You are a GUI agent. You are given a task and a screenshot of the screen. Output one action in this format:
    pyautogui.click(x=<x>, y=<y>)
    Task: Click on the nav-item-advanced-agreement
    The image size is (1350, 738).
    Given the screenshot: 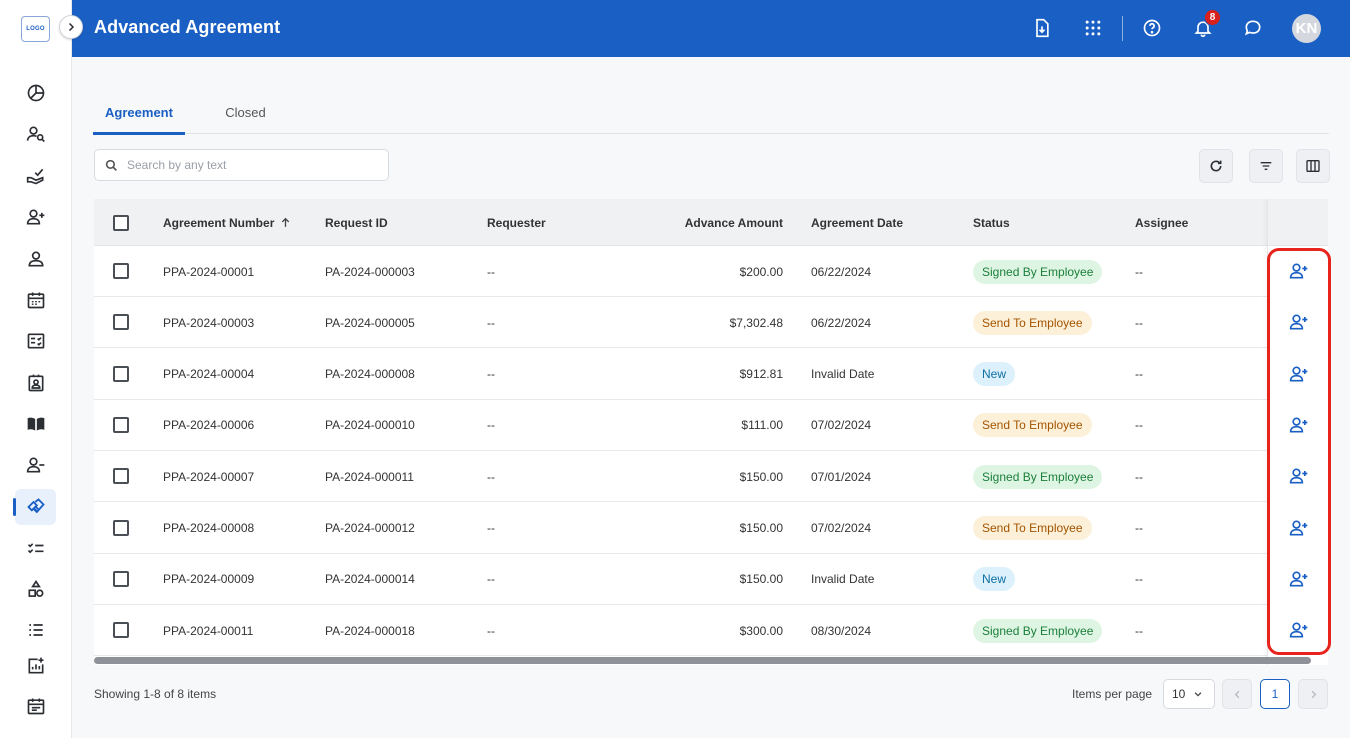 What is the action you would take?
    pyautogui.click(x=34, y=507)
    